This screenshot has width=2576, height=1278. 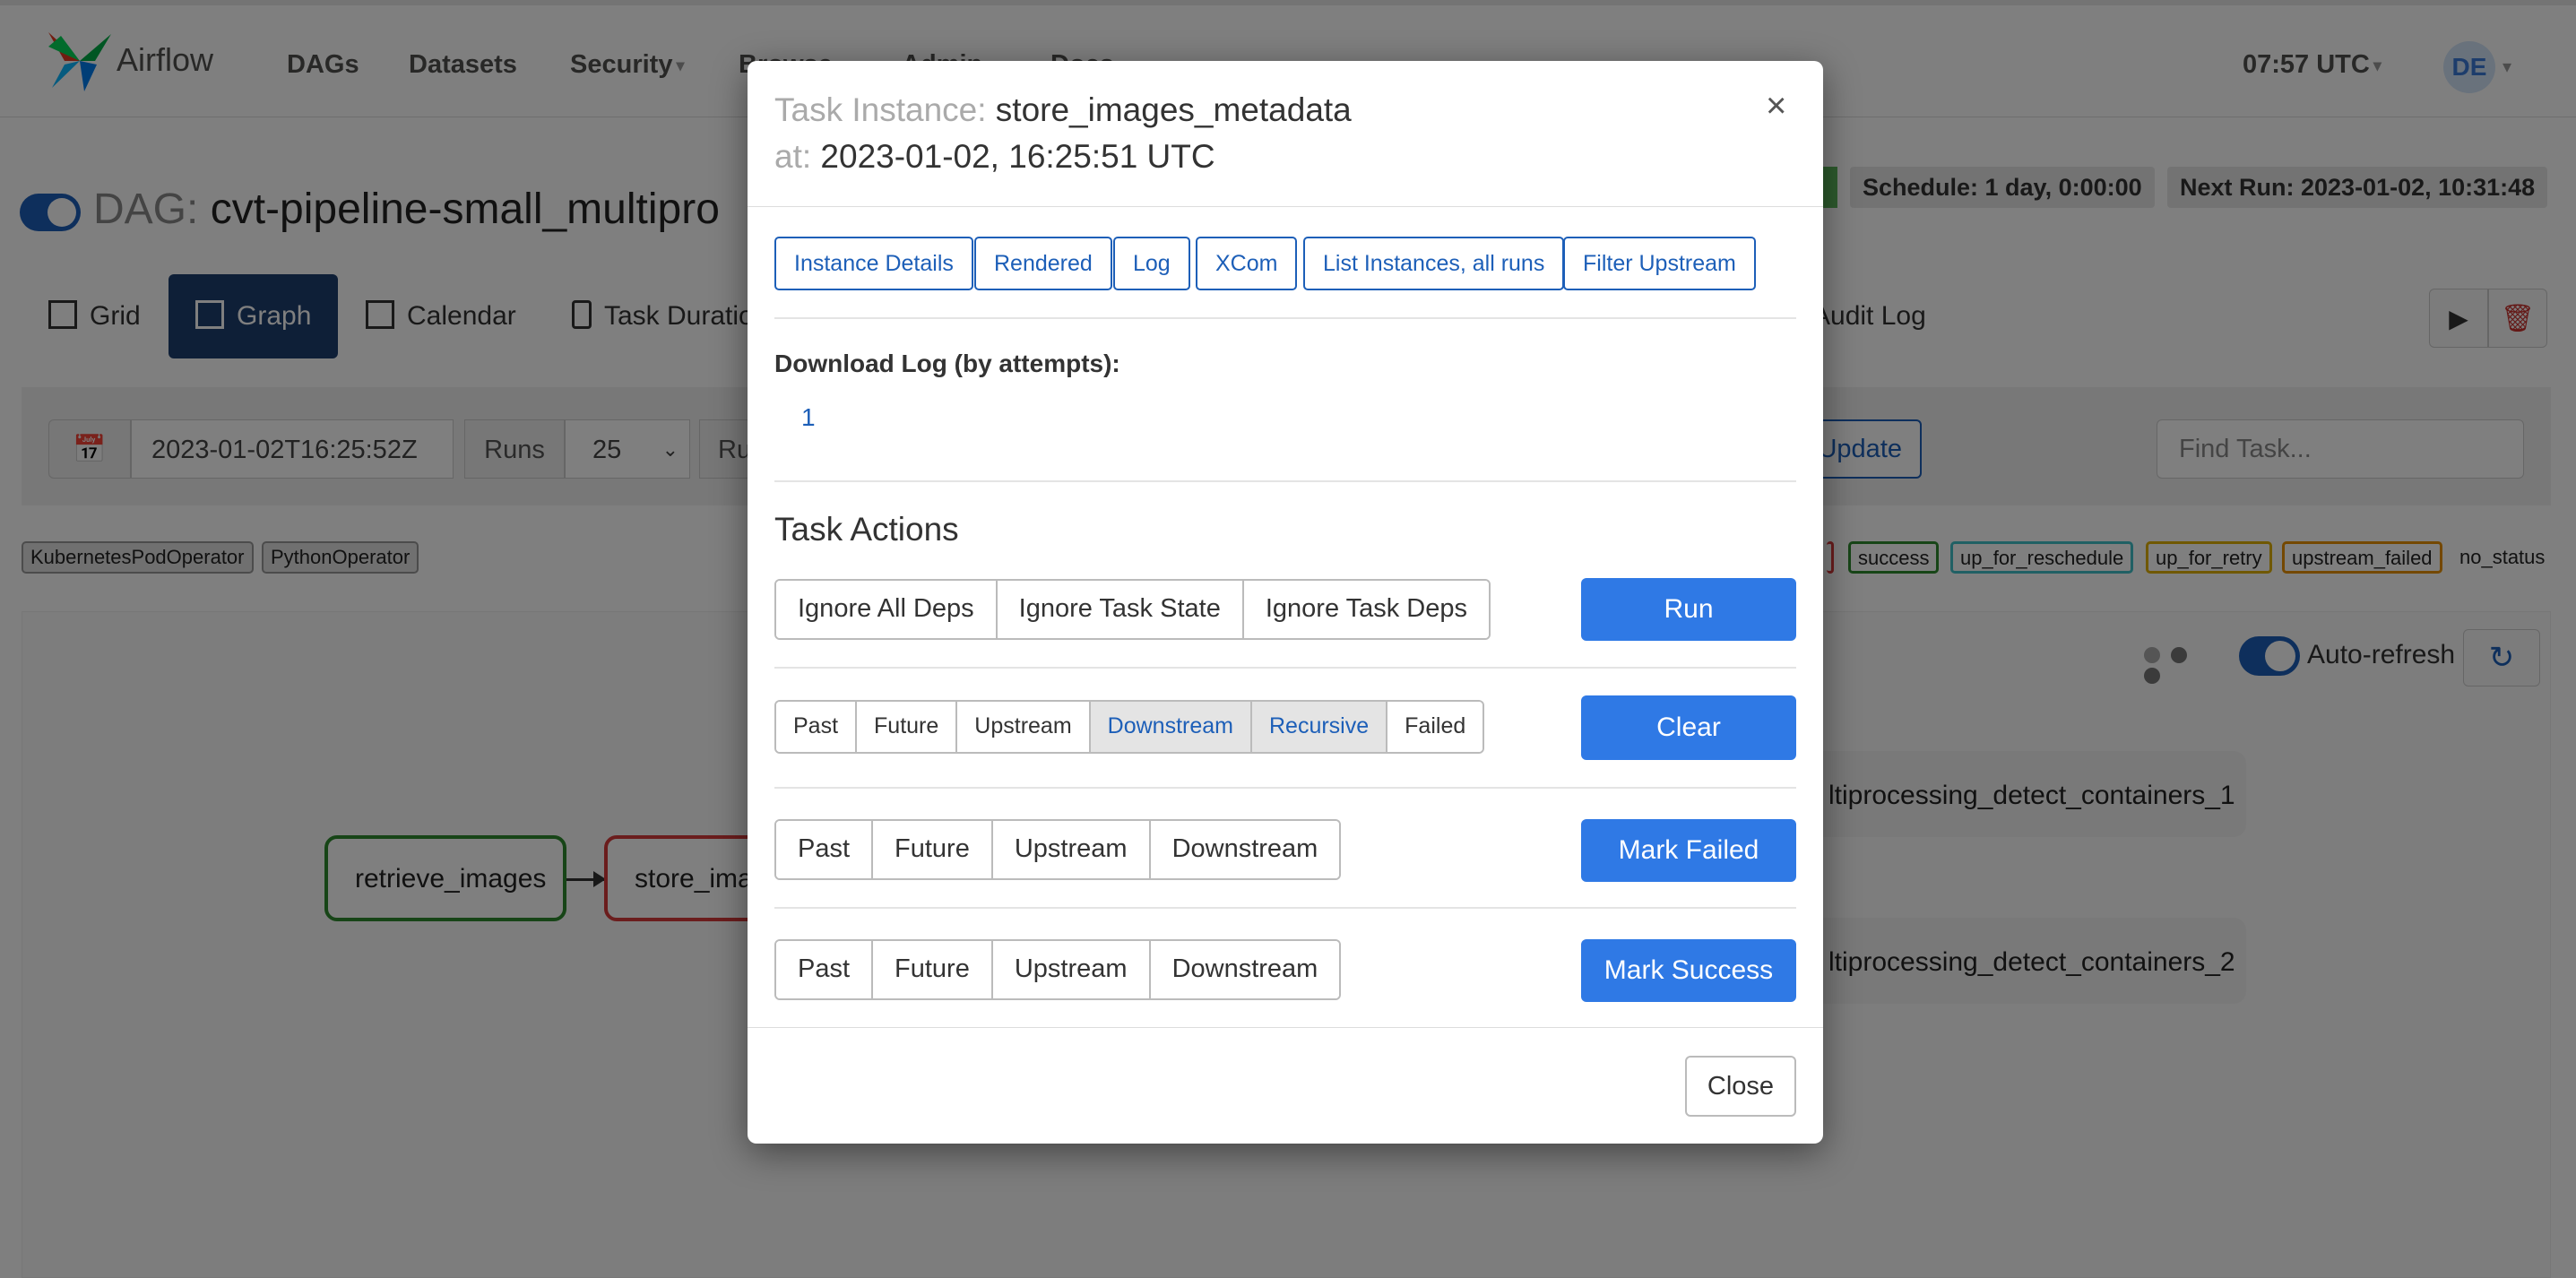 I want to click on clear-downstream-toggle: Downstream, so click(x=1171, y=727).